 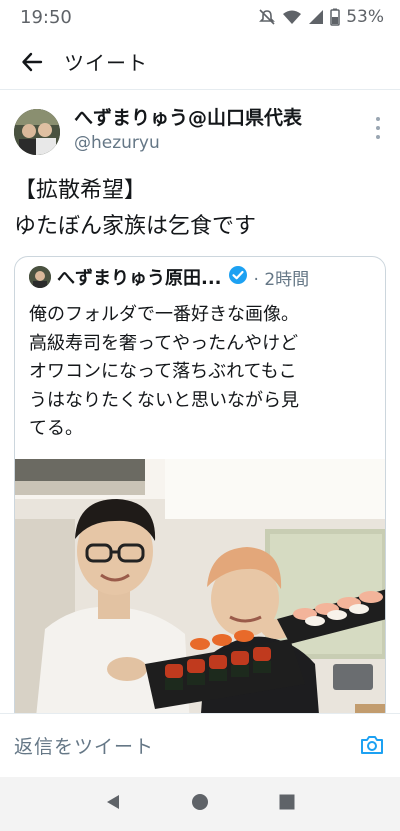 I want to click on signal-icon, so click(x=316, y=17).